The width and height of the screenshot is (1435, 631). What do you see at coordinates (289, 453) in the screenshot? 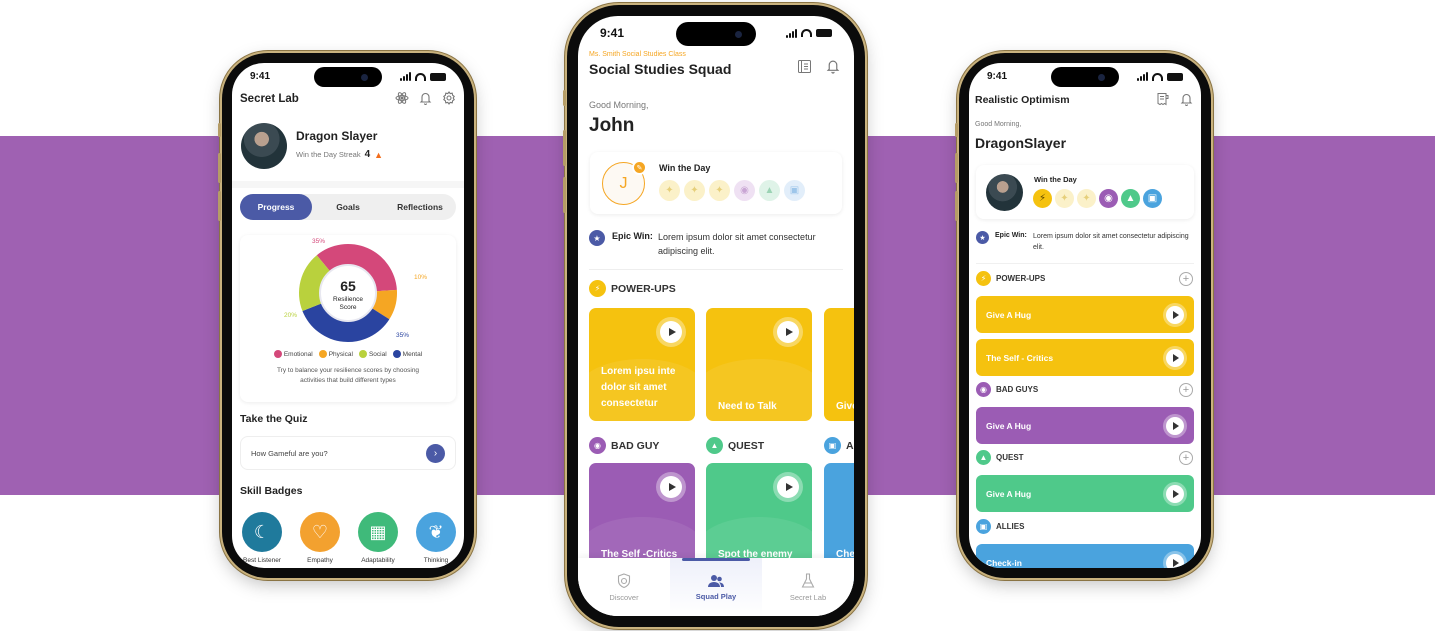
I see `quiz-question: How Gameful are you?` at bounding box center [289, 453].